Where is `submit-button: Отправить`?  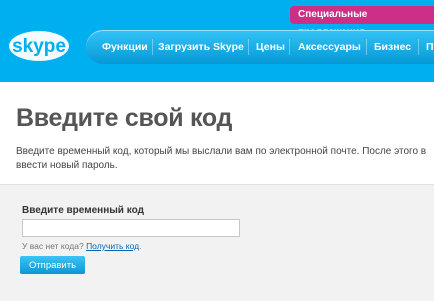
submit-button: Отправить is located at coordinates (52, 265).